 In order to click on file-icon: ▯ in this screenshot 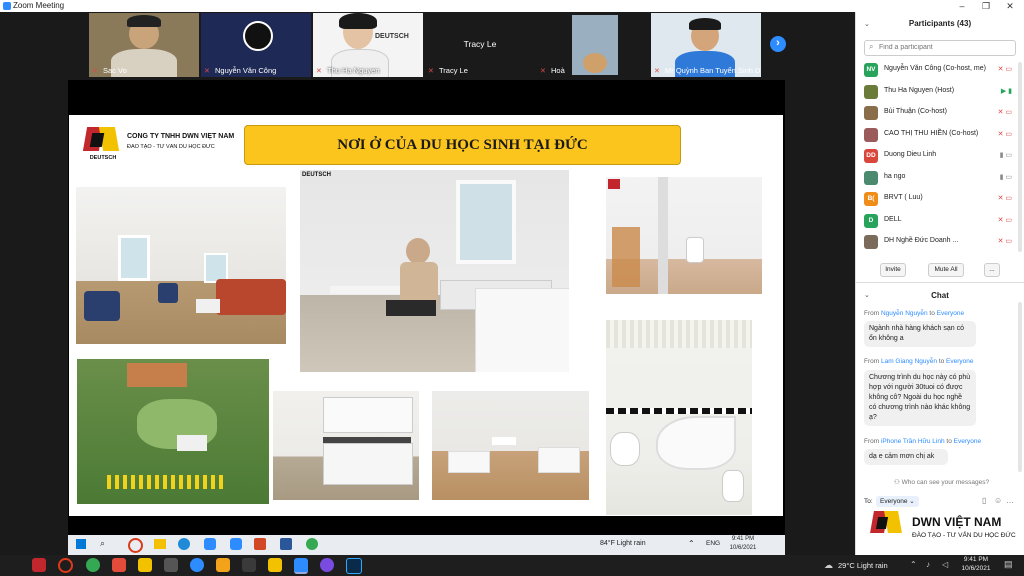, I will do `click(984, 500)`.